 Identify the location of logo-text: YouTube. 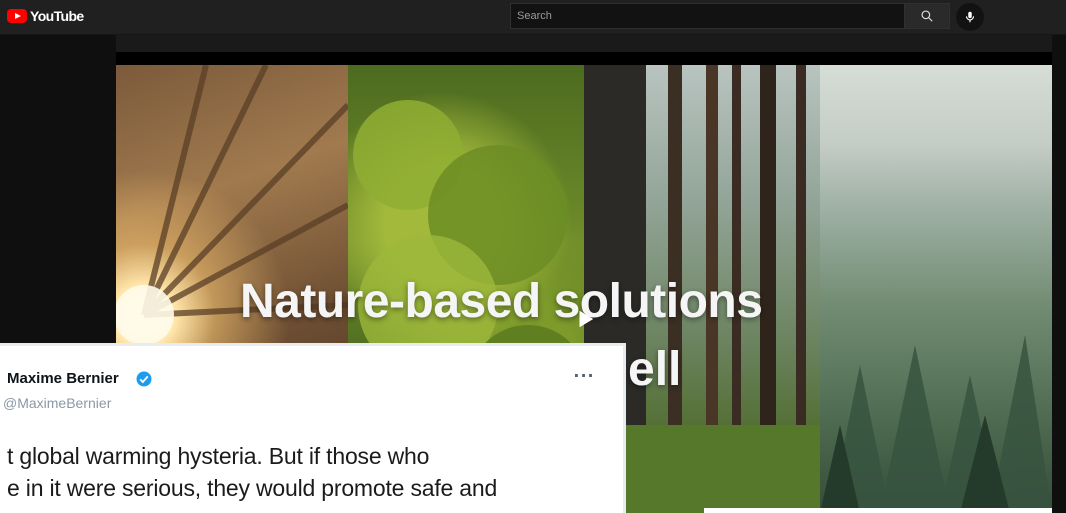
(57, 16).